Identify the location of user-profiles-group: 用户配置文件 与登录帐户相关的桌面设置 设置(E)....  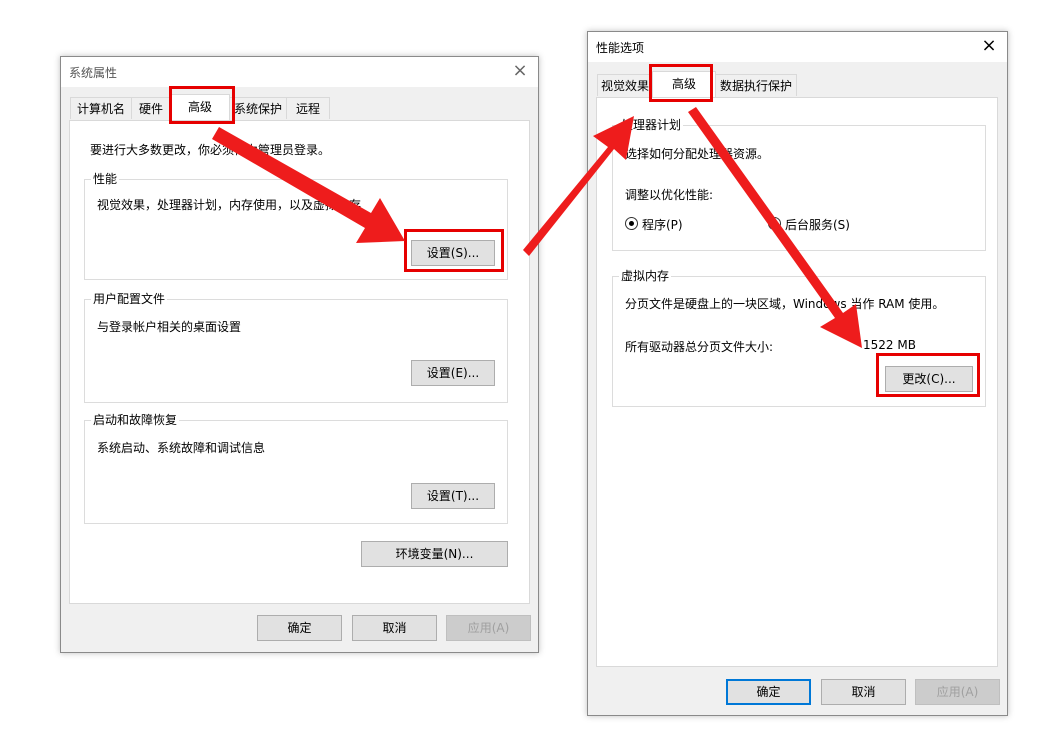
(296, 347).